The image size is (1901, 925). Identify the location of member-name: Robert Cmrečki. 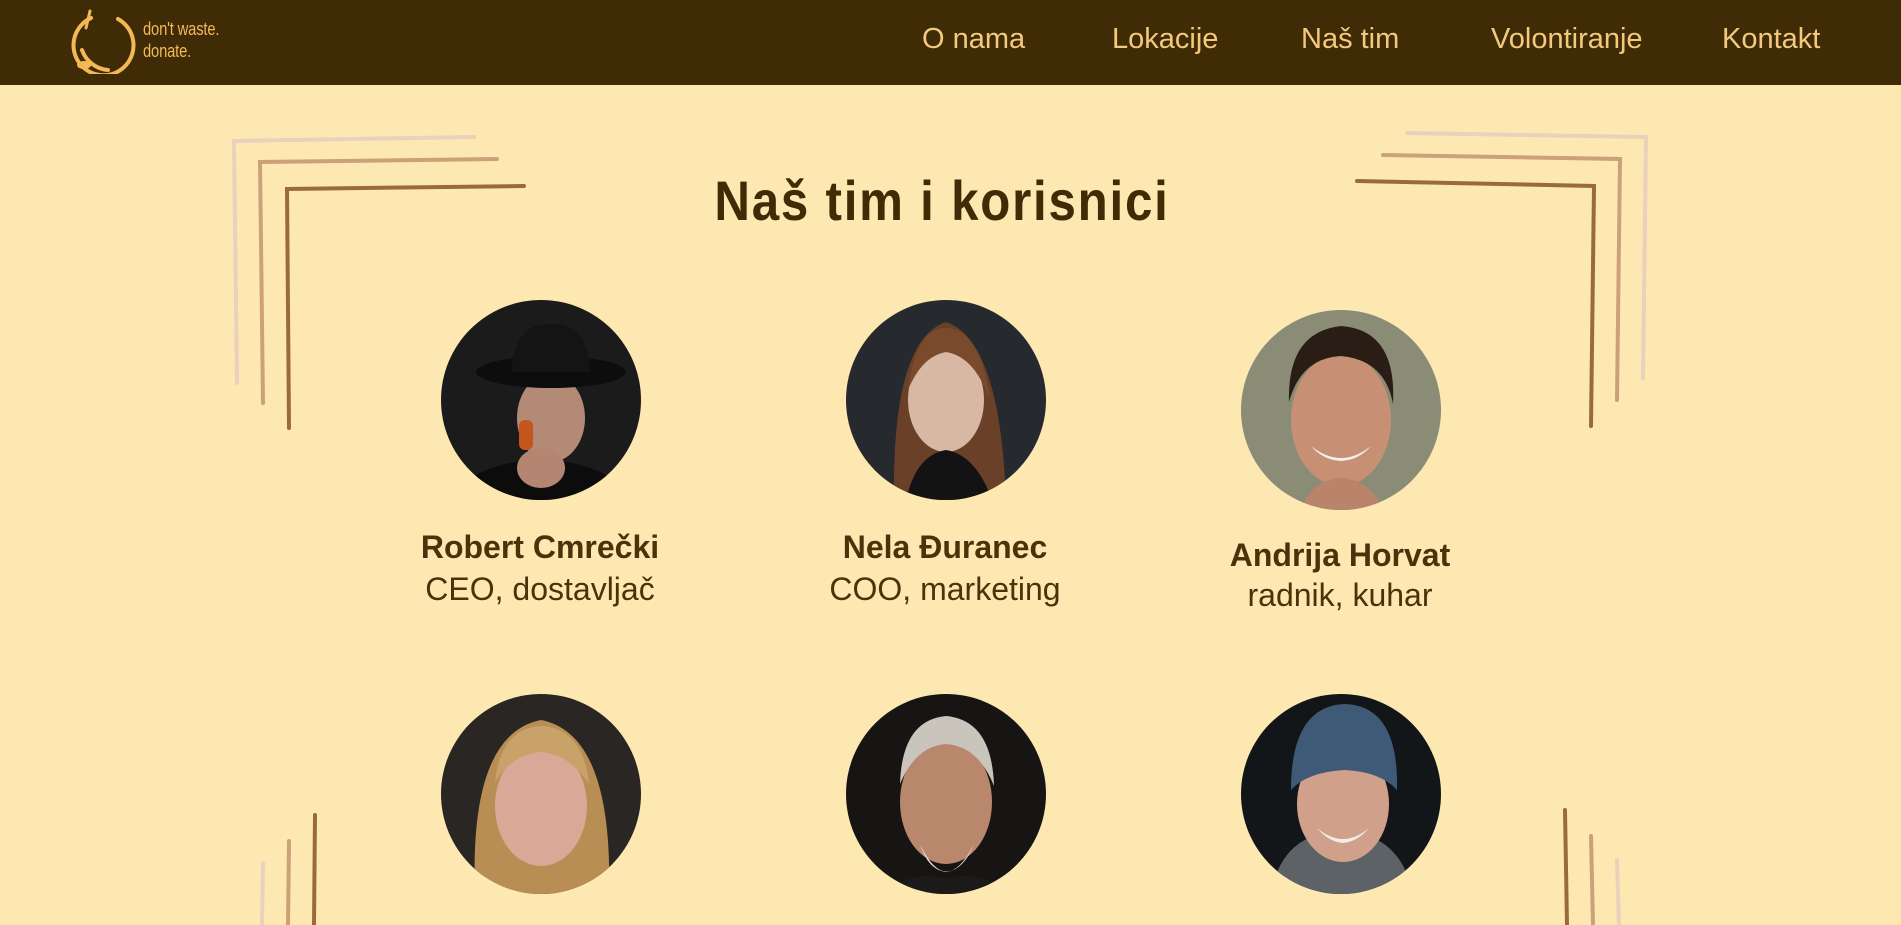
(540, 547).